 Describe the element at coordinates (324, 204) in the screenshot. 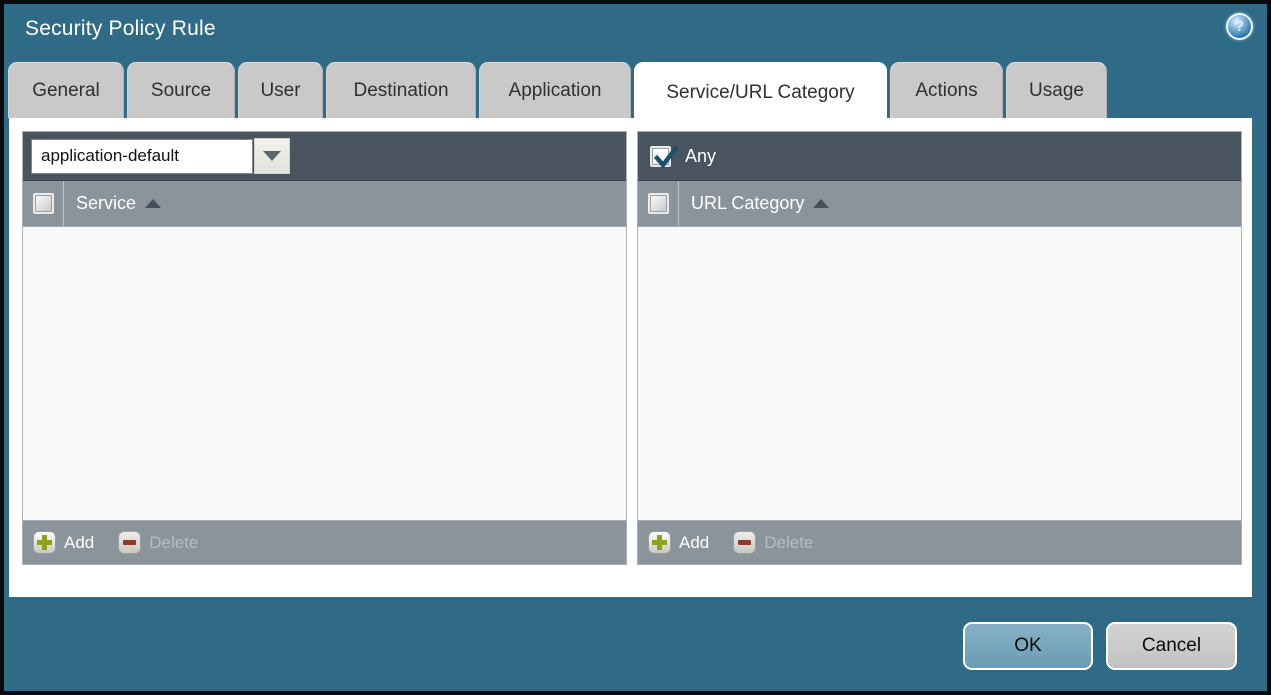

I see `service-table-header: Service` at that location.